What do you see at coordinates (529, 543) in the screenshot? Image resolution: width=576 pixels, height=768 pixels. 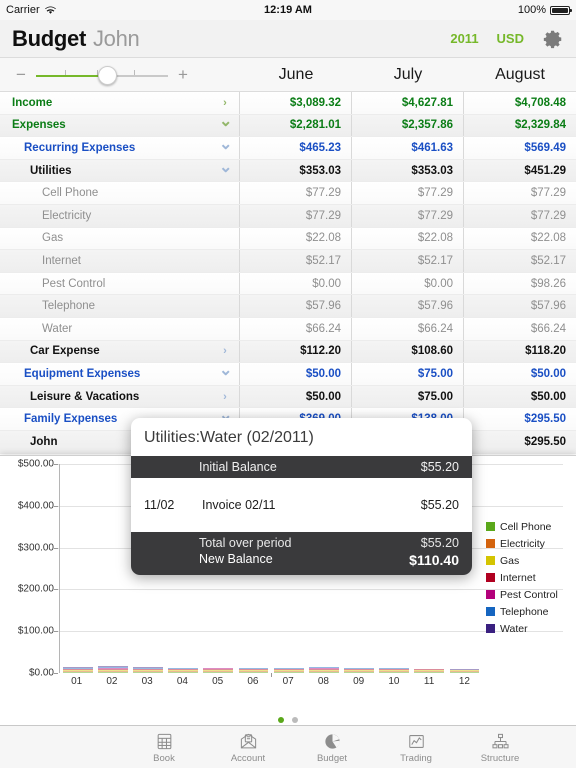 I see `legend-item: Electricity` at bounding box center [529, 543].